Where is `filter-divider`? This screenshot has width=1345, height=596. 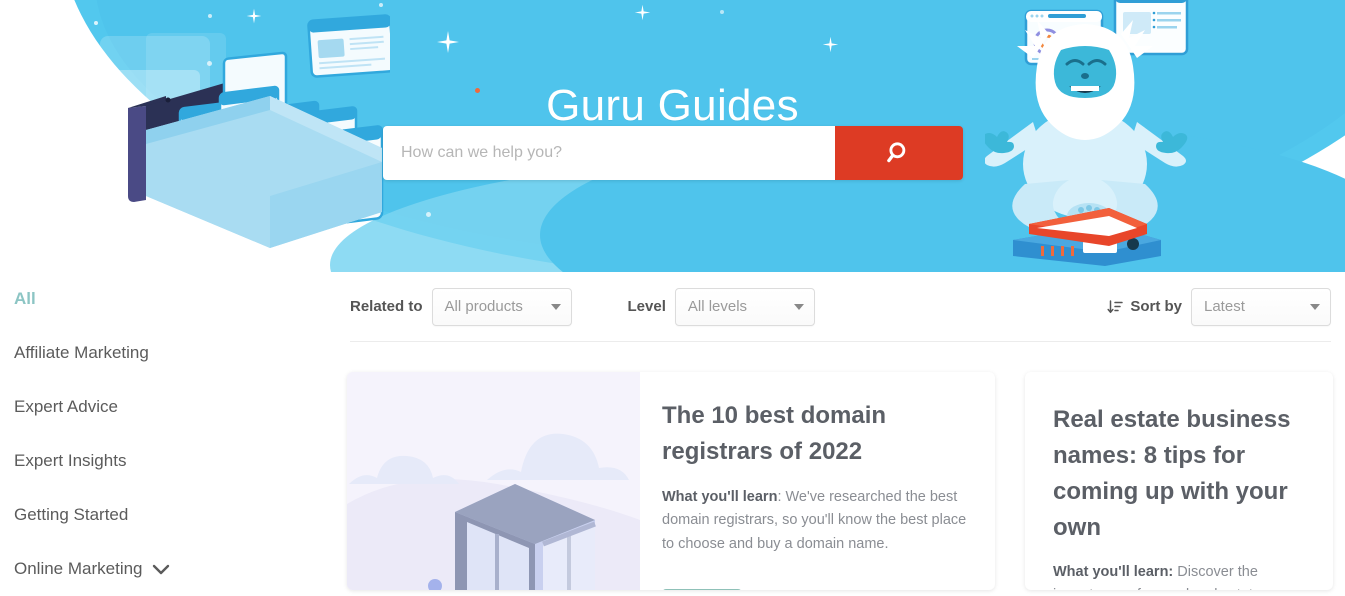 filter-divider is located at coordinates (840, 341).